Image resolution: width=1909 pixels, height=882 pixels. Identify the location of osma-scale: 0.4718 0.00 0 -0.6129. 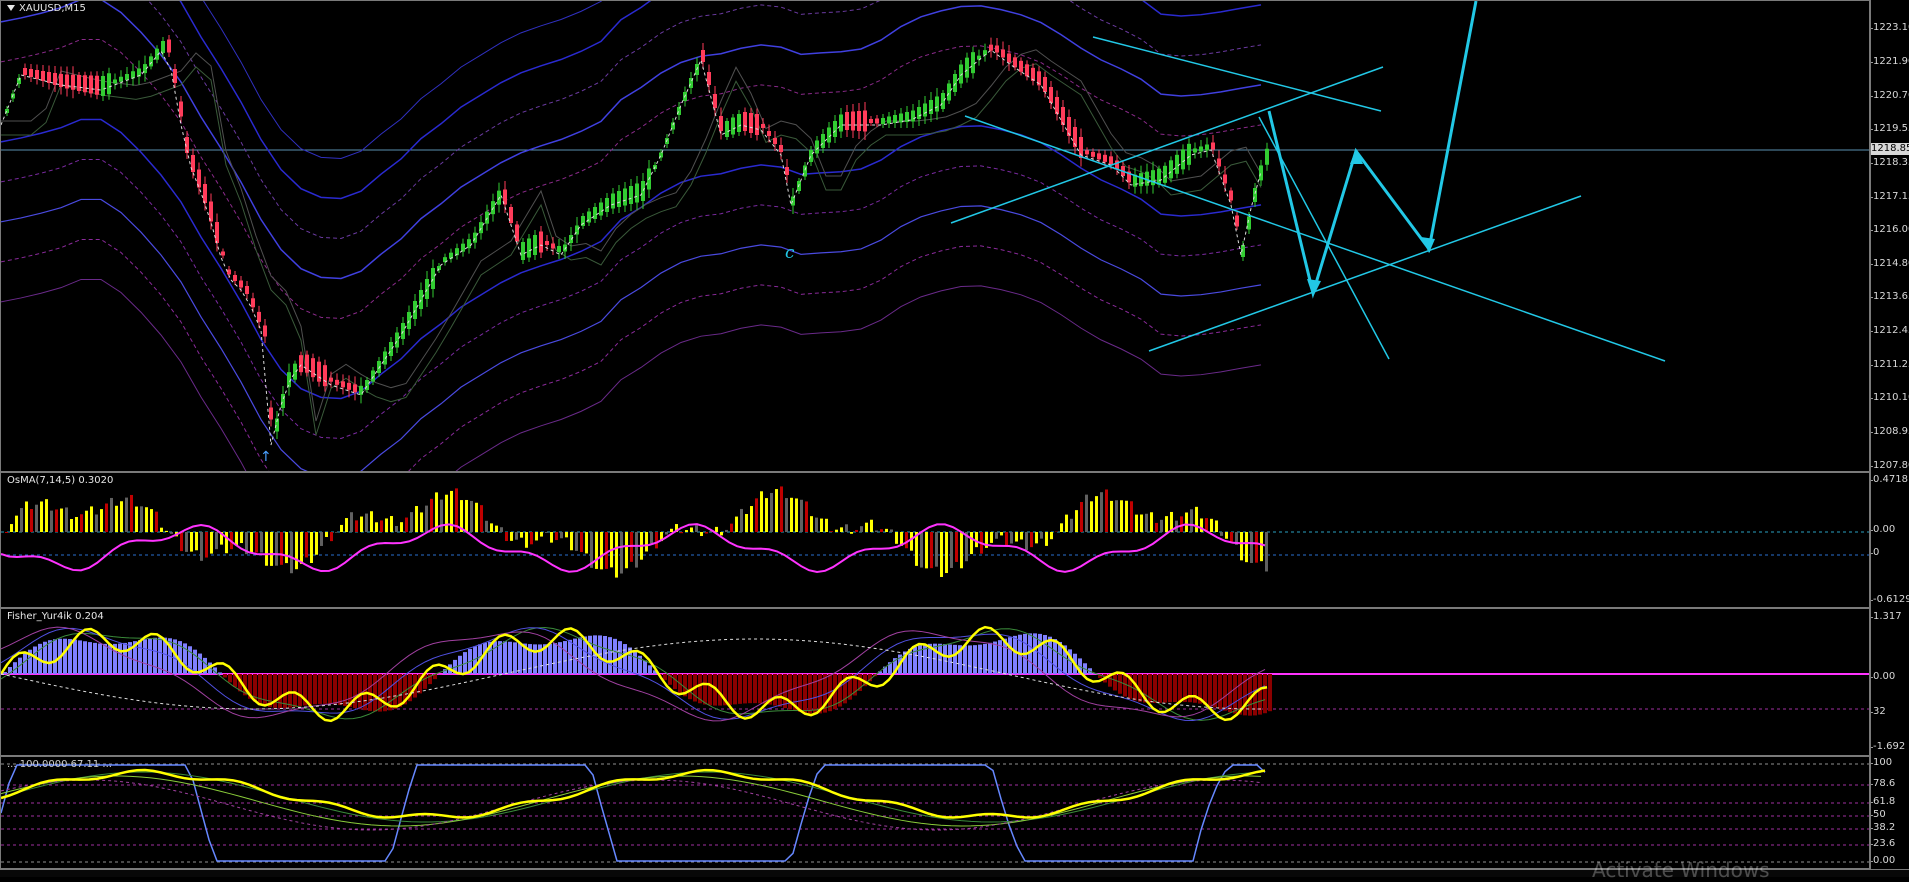
(1889, 540).